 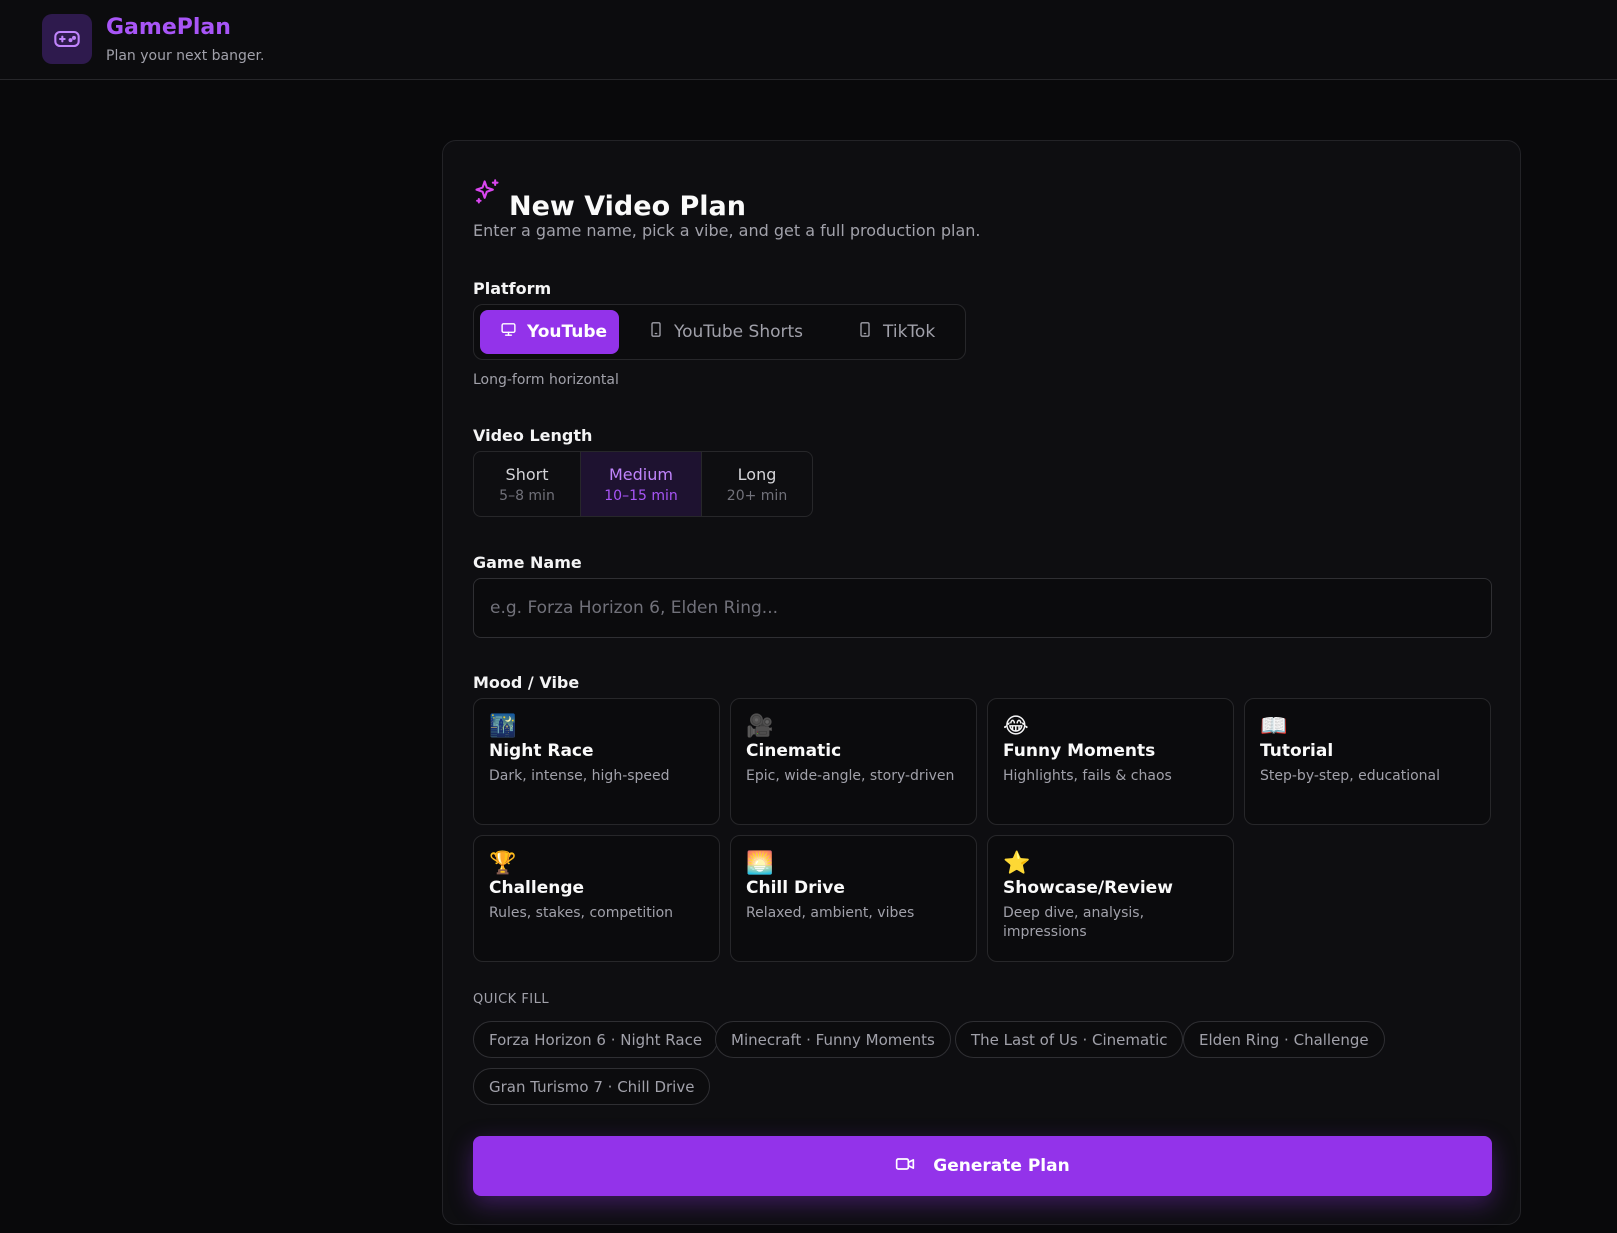 I want to click on platform-label: Platform, so click(x=512, y=288).